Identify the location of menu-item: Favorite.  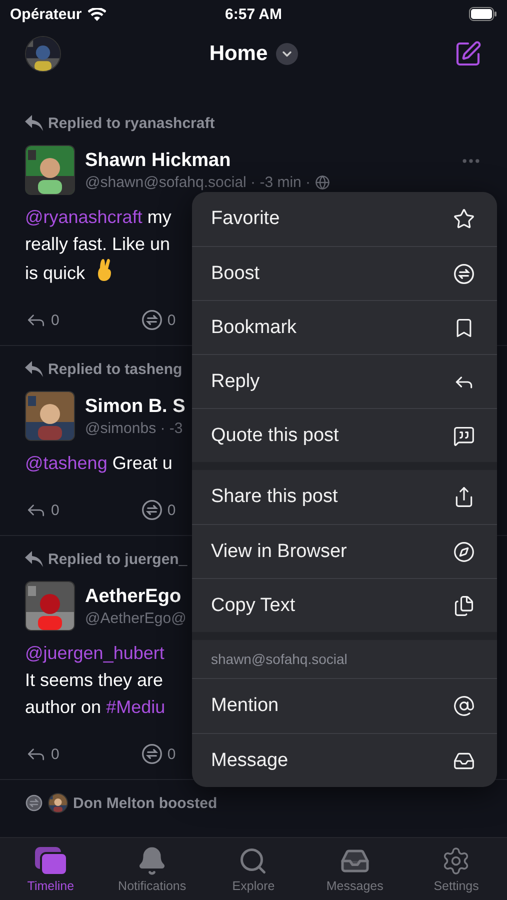
(344, 219).